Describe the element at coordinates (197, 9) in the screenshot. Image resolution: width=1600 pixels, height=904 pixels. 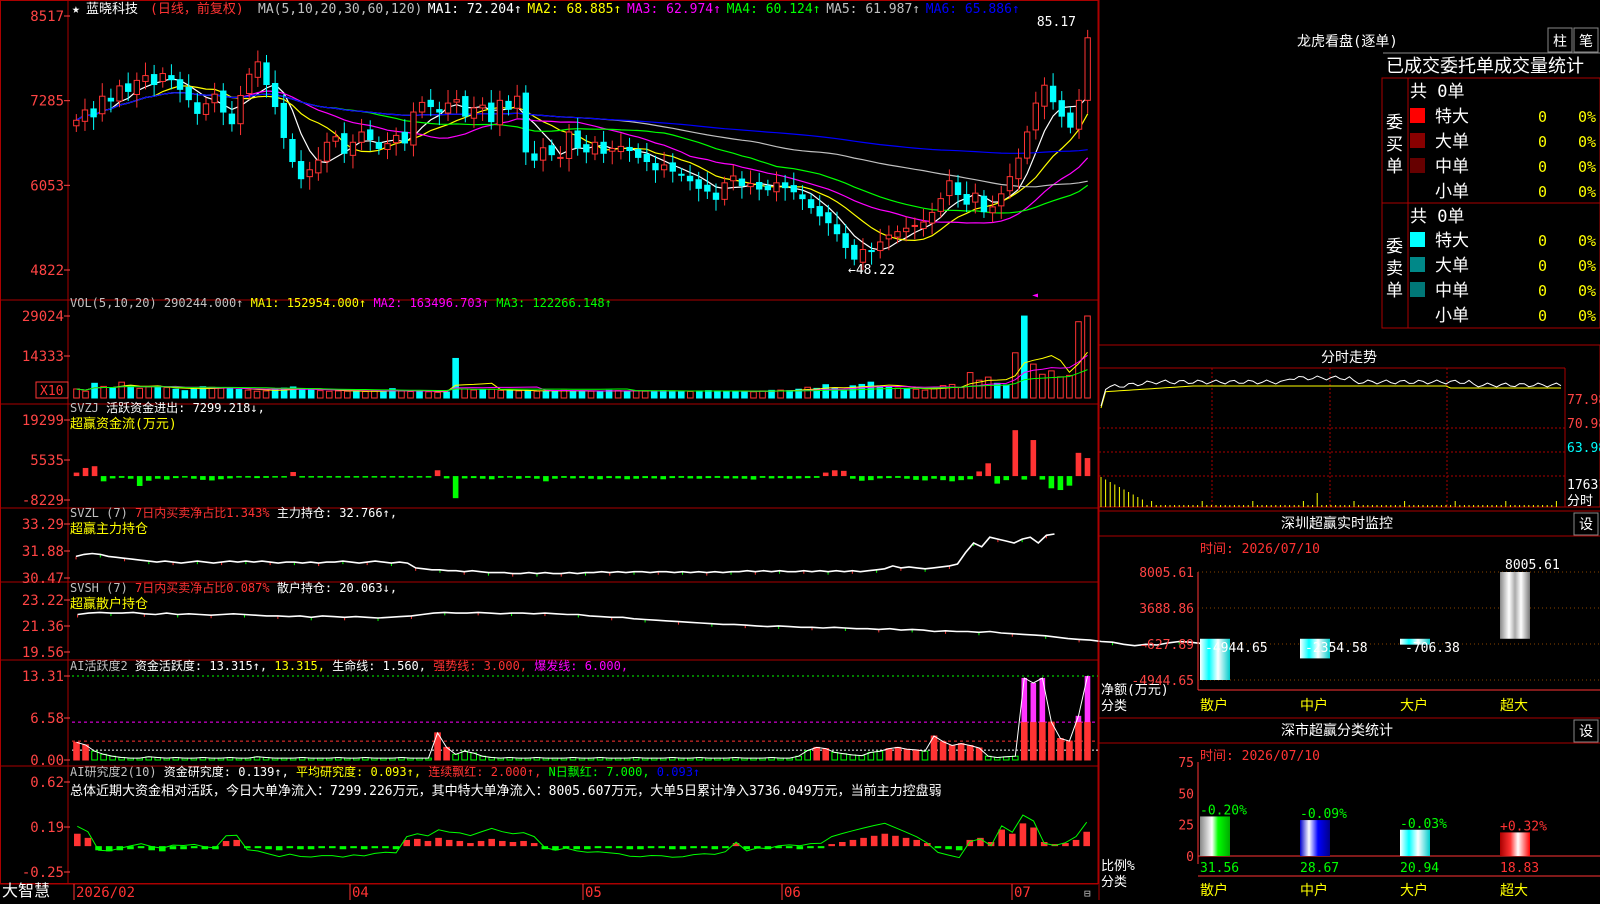
I see `stock-period: (日线，前复权)` at that location.